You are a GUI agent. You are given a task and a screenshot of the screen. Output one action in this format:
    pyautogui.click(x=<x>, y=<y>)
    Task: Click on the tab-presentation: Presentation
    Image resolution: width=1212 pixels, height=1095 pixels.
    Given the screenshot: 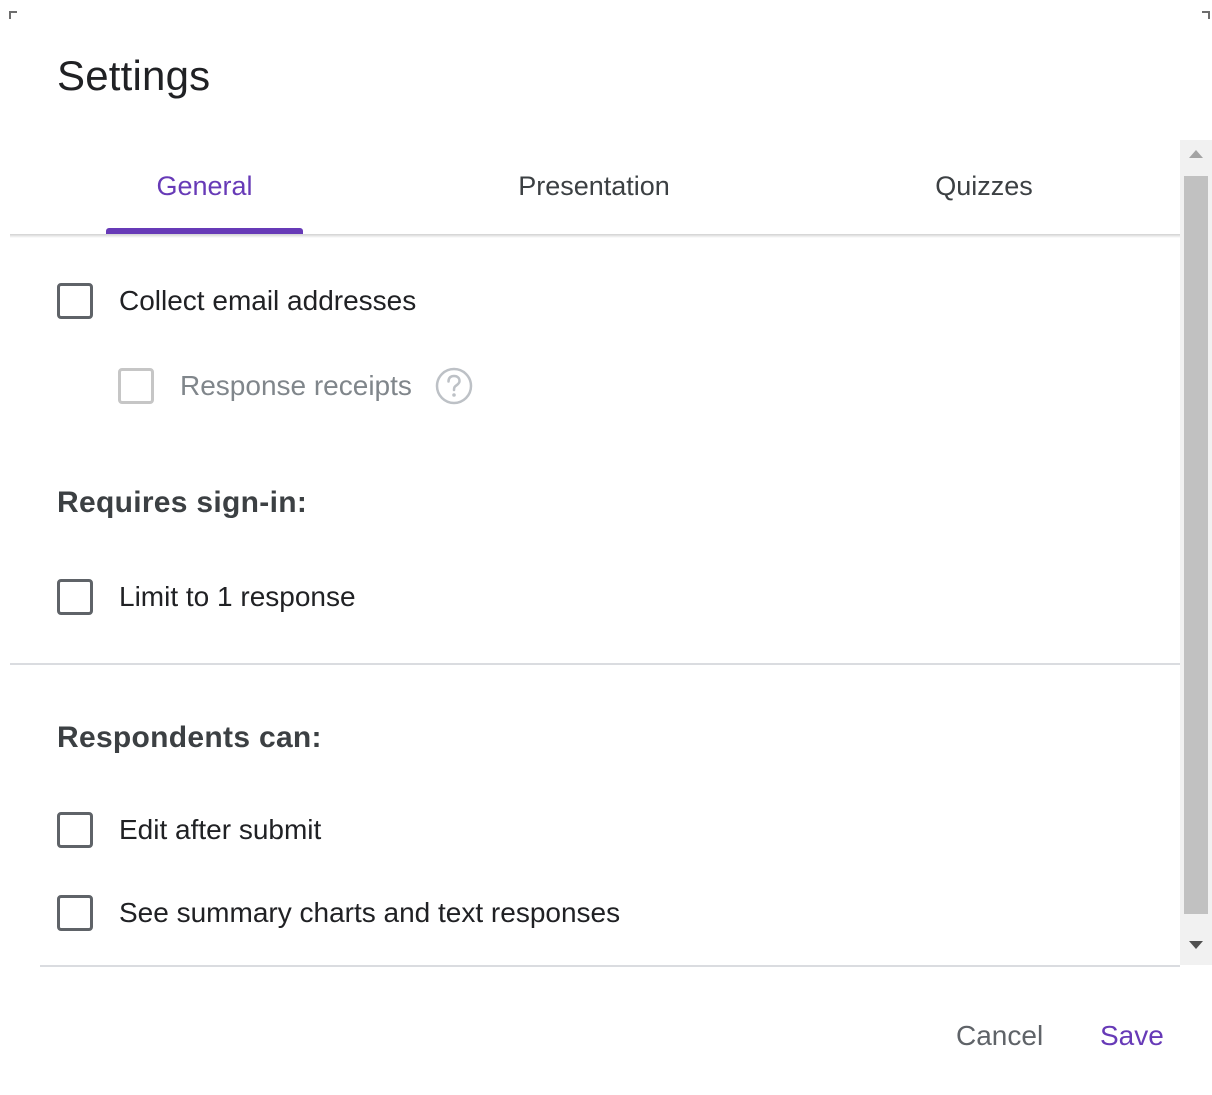 What is the action you would take?
    pyautogui.click(x=594, y=186)
    